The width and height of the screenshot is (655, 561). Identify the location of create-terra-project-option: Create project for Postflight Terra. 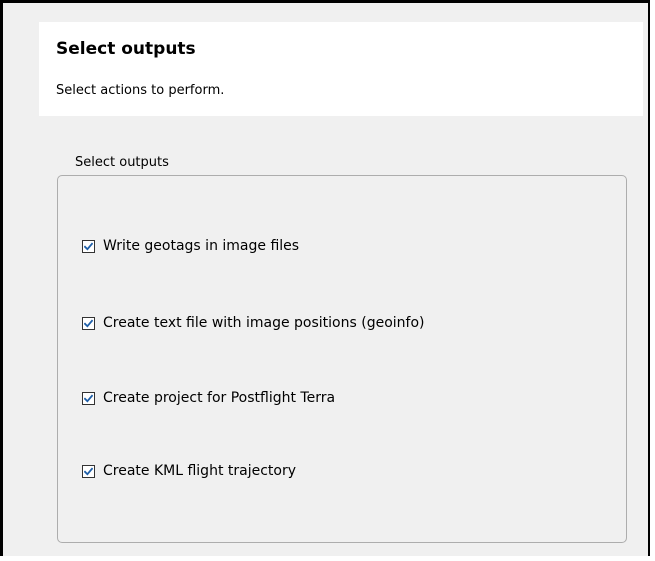
(208, 398).